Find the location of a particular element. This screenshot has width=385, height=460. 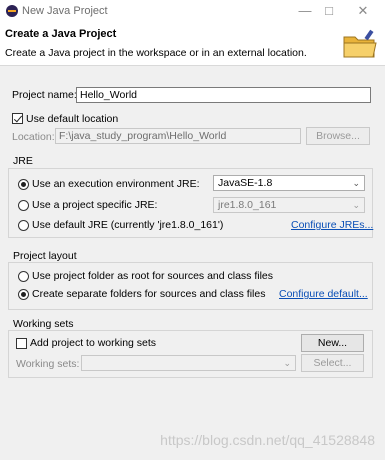

project-name-input: Hello_World is located at coordinates (223, 95).